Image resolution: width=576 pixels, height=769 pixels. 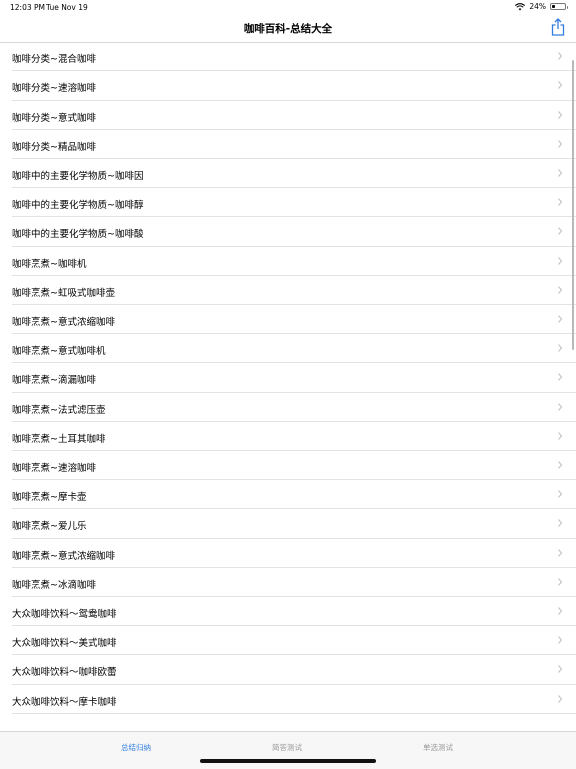 I want to click on home-indicator, so click(x=288, y=761).